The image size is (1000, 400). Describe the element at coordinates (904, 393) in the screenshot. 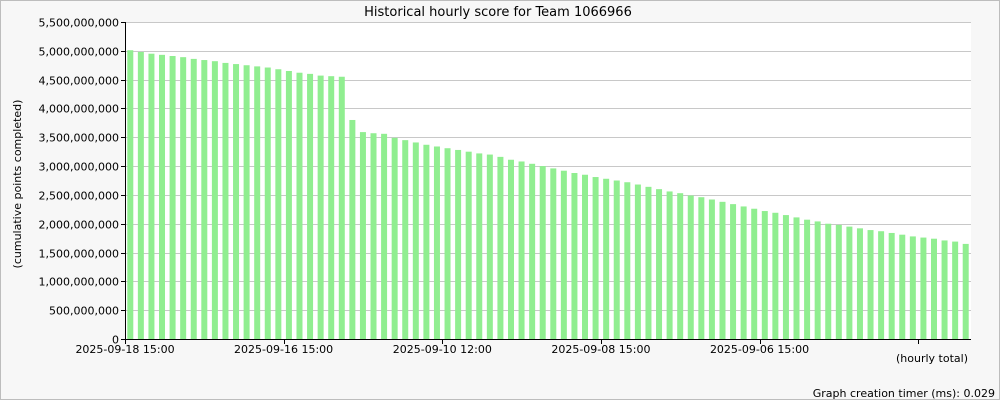

I see `timer-text: Graph creation timer (ms): 0.029` at that location.